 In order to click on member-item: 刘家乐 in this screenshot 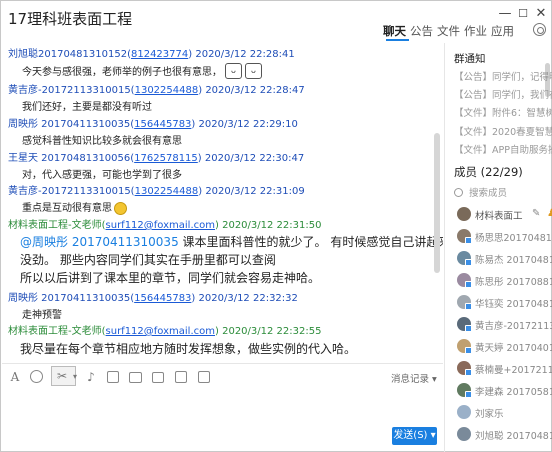, I will do `click(504, 413)`.